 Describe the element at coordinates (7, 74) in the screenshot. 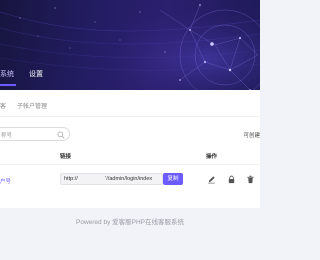

I see `tab-system: 系统` at that location.